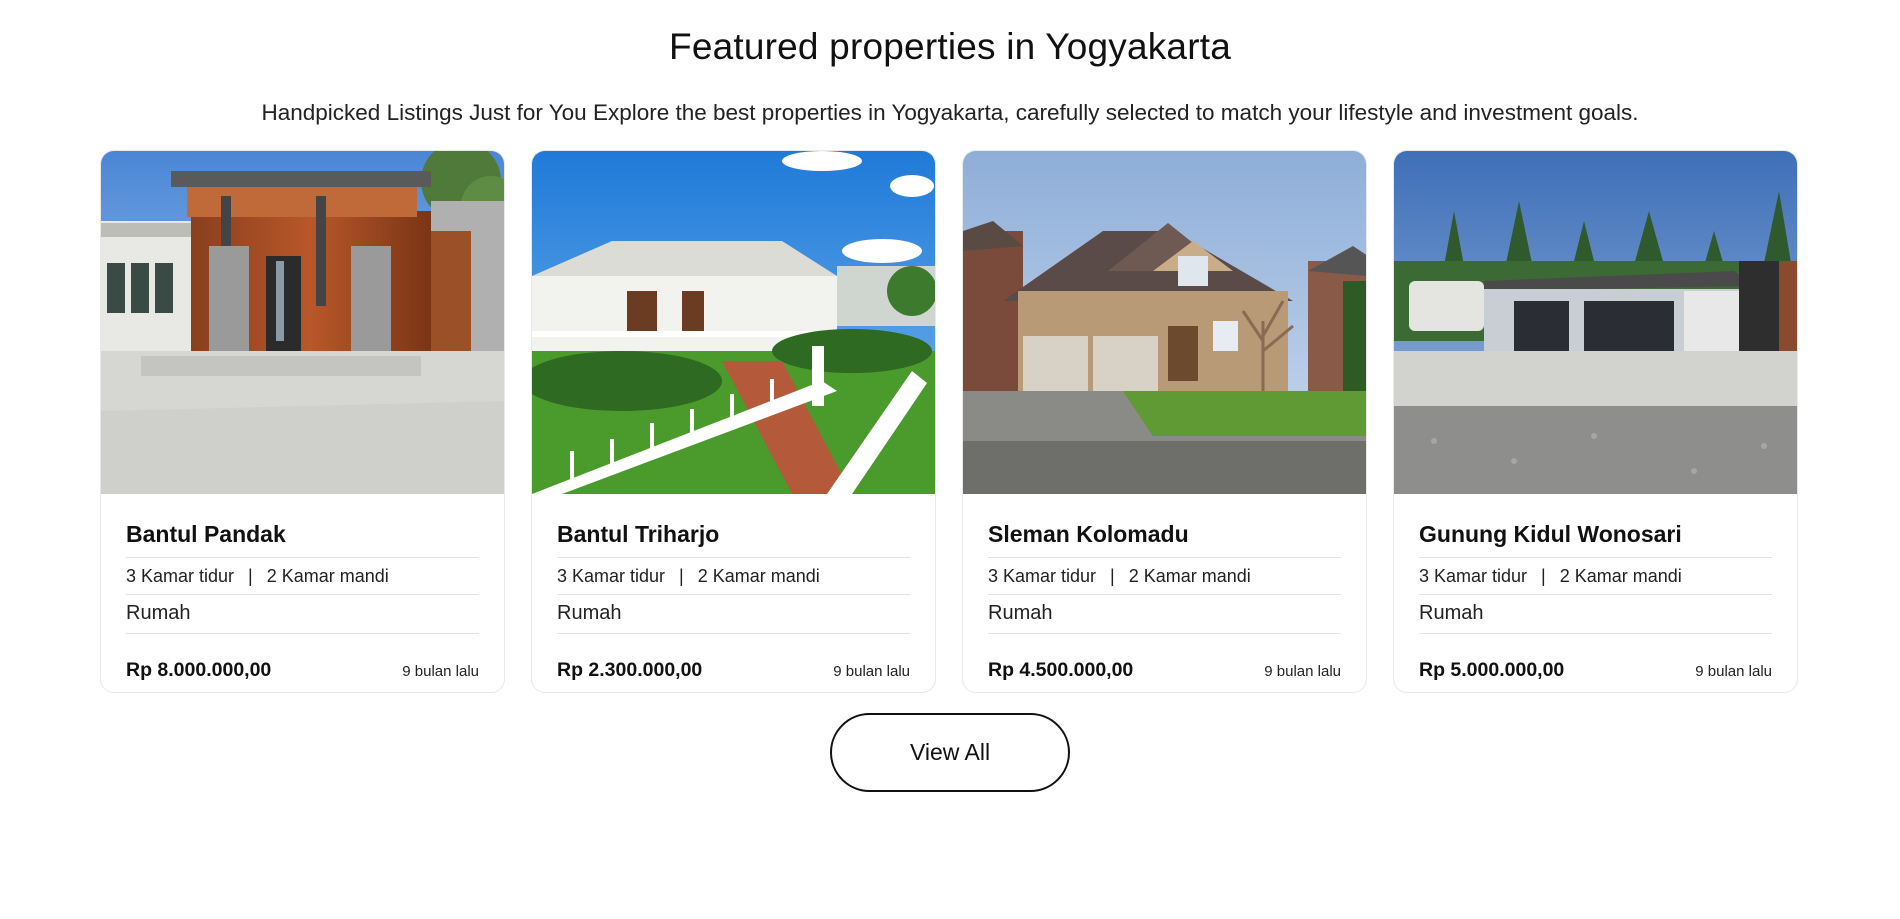 This screenshot has height=919, width=1900. I want to click on property-price: Rp 2.300.000,00, so click(630, 670).